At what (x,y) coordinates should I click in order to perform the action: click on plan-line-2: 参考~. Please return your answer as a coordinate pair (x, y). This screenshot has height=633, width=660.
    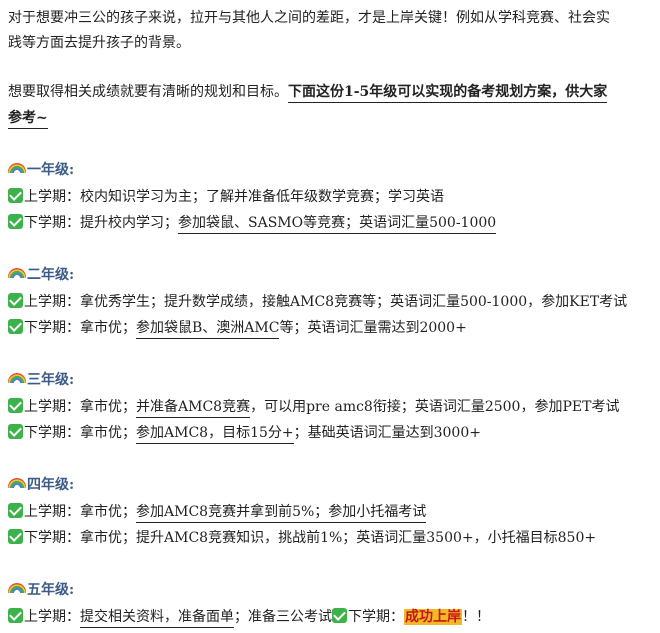
    Looking at the image, I should click on (28, 118).